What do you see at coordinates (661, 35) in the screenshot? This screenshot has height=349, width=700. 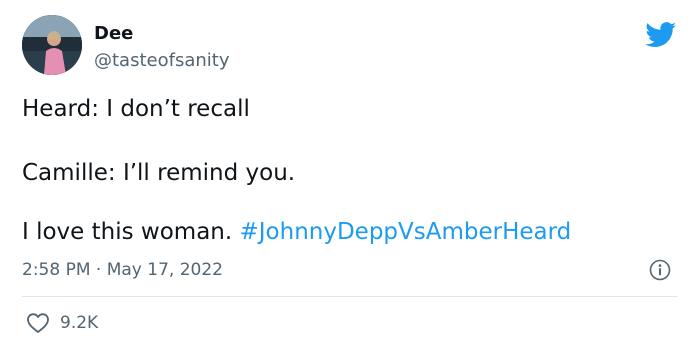 I see `twitter-bird-icon` at bounding box center [661, 35].